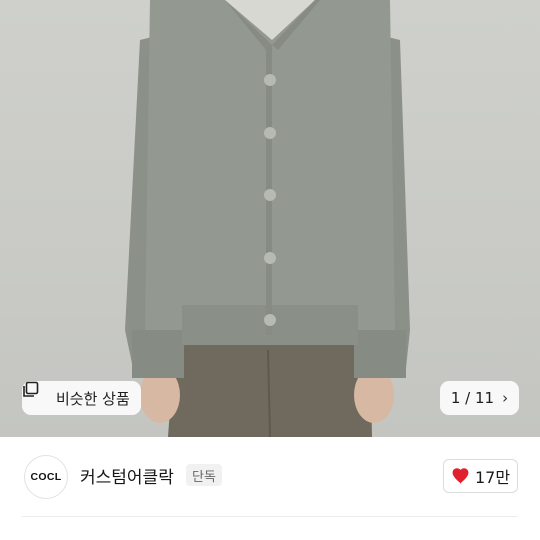 This screenshot has height=540, width=540. I want to click on seller-name: 커스텀어클락, so click(127, 475).